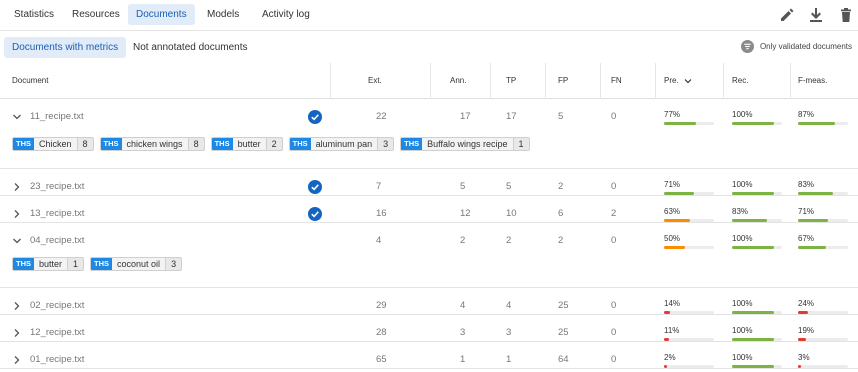 The width and height of the screenshot is (858, 372). I want to click on table-row: 23_recipe.txt 7 5 5 2 0 71% 100% 83%, so click(429, 182).